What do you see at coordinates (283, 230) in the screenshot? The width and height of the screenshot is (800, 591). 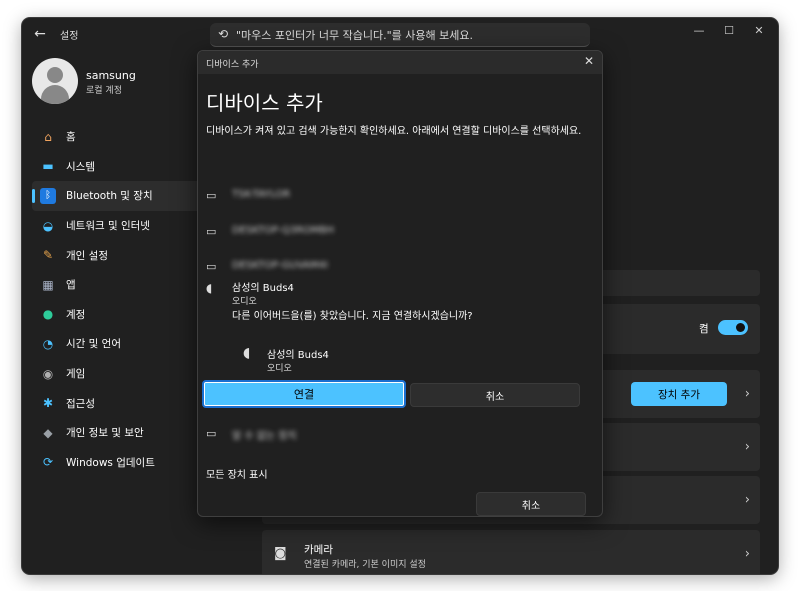 I see `device-name: DESKTOP-Q3ROMBH` at bounding box center [283, 230].